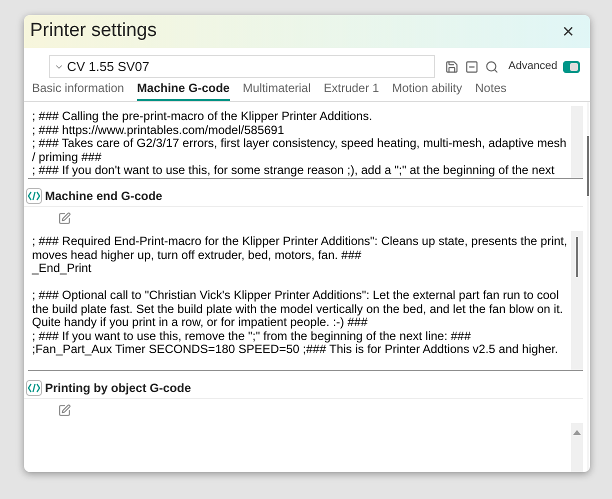  I want to click on scroll-up-arrow-icon, so click(577, 432).